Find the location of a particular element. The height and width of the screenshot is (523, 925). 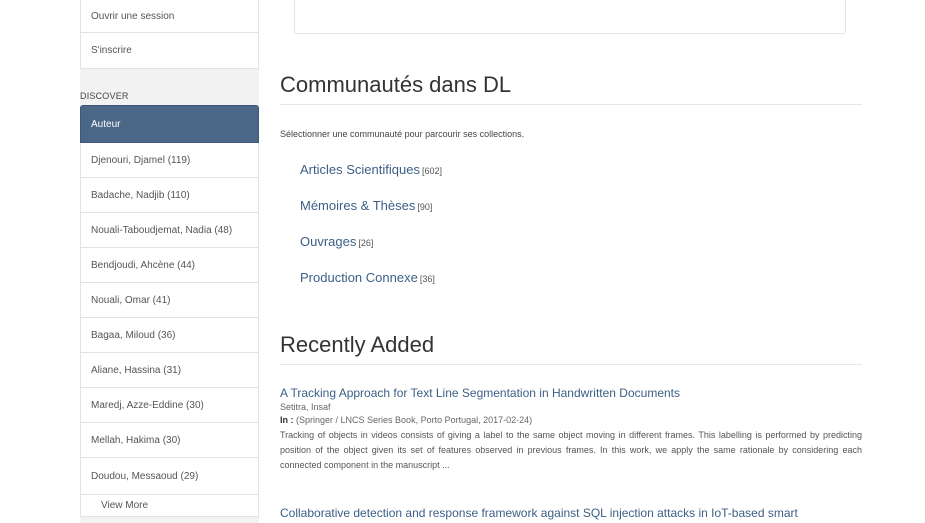

author-facet-item: Nouali-Taboudjemat, Nadia (48) is located at coordinates (169, 230).